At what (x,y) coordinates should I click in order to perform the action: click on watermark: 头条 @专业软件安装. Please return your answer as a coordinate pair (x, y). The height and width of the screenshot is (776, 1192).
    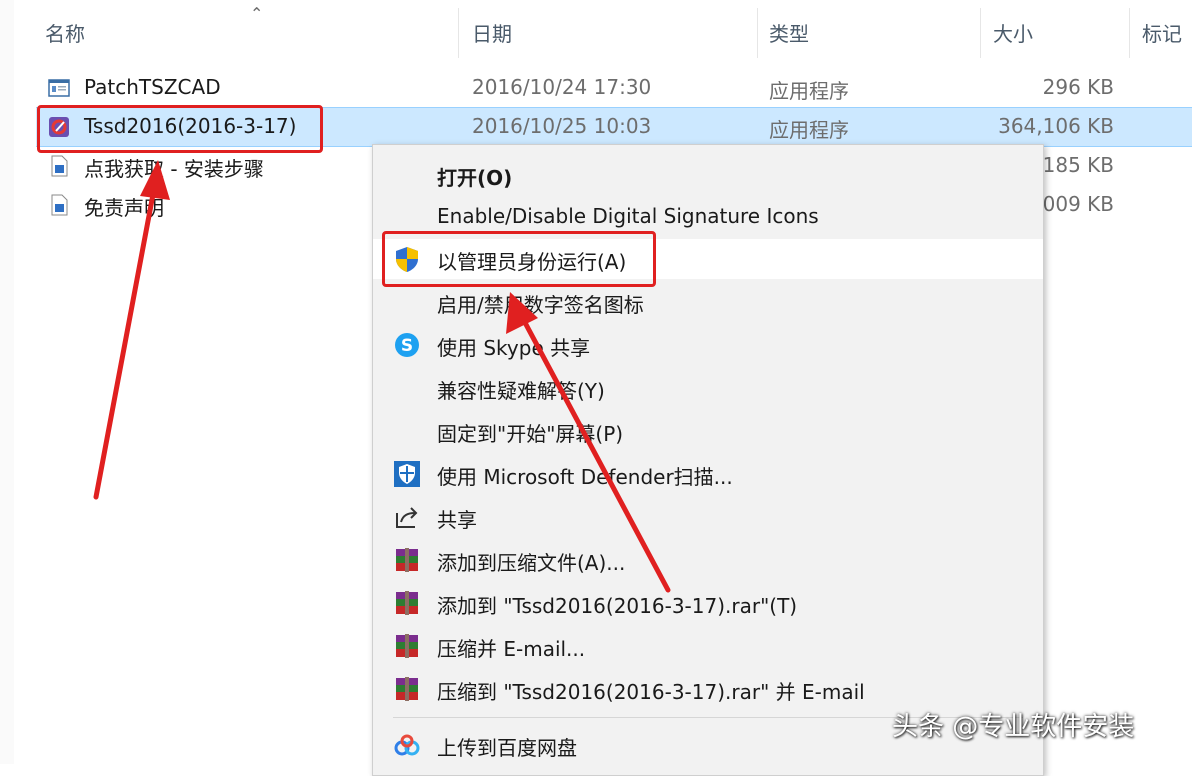
    Looking at the image, I should click on (1013, 727).